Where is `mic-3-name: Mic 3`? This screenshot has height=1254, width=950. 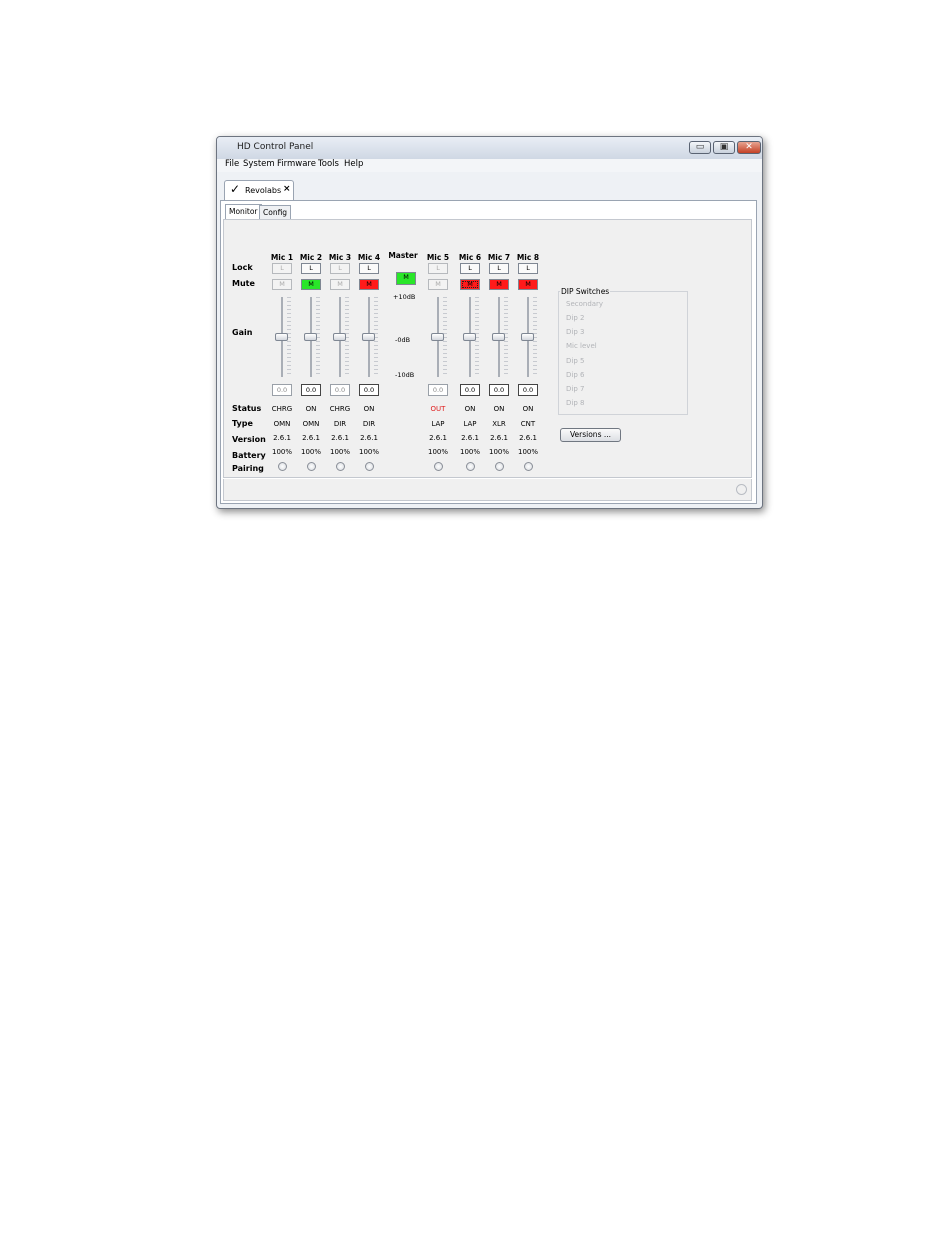
mic-3-name: Mic 3 is located at coordinates (340, 257).